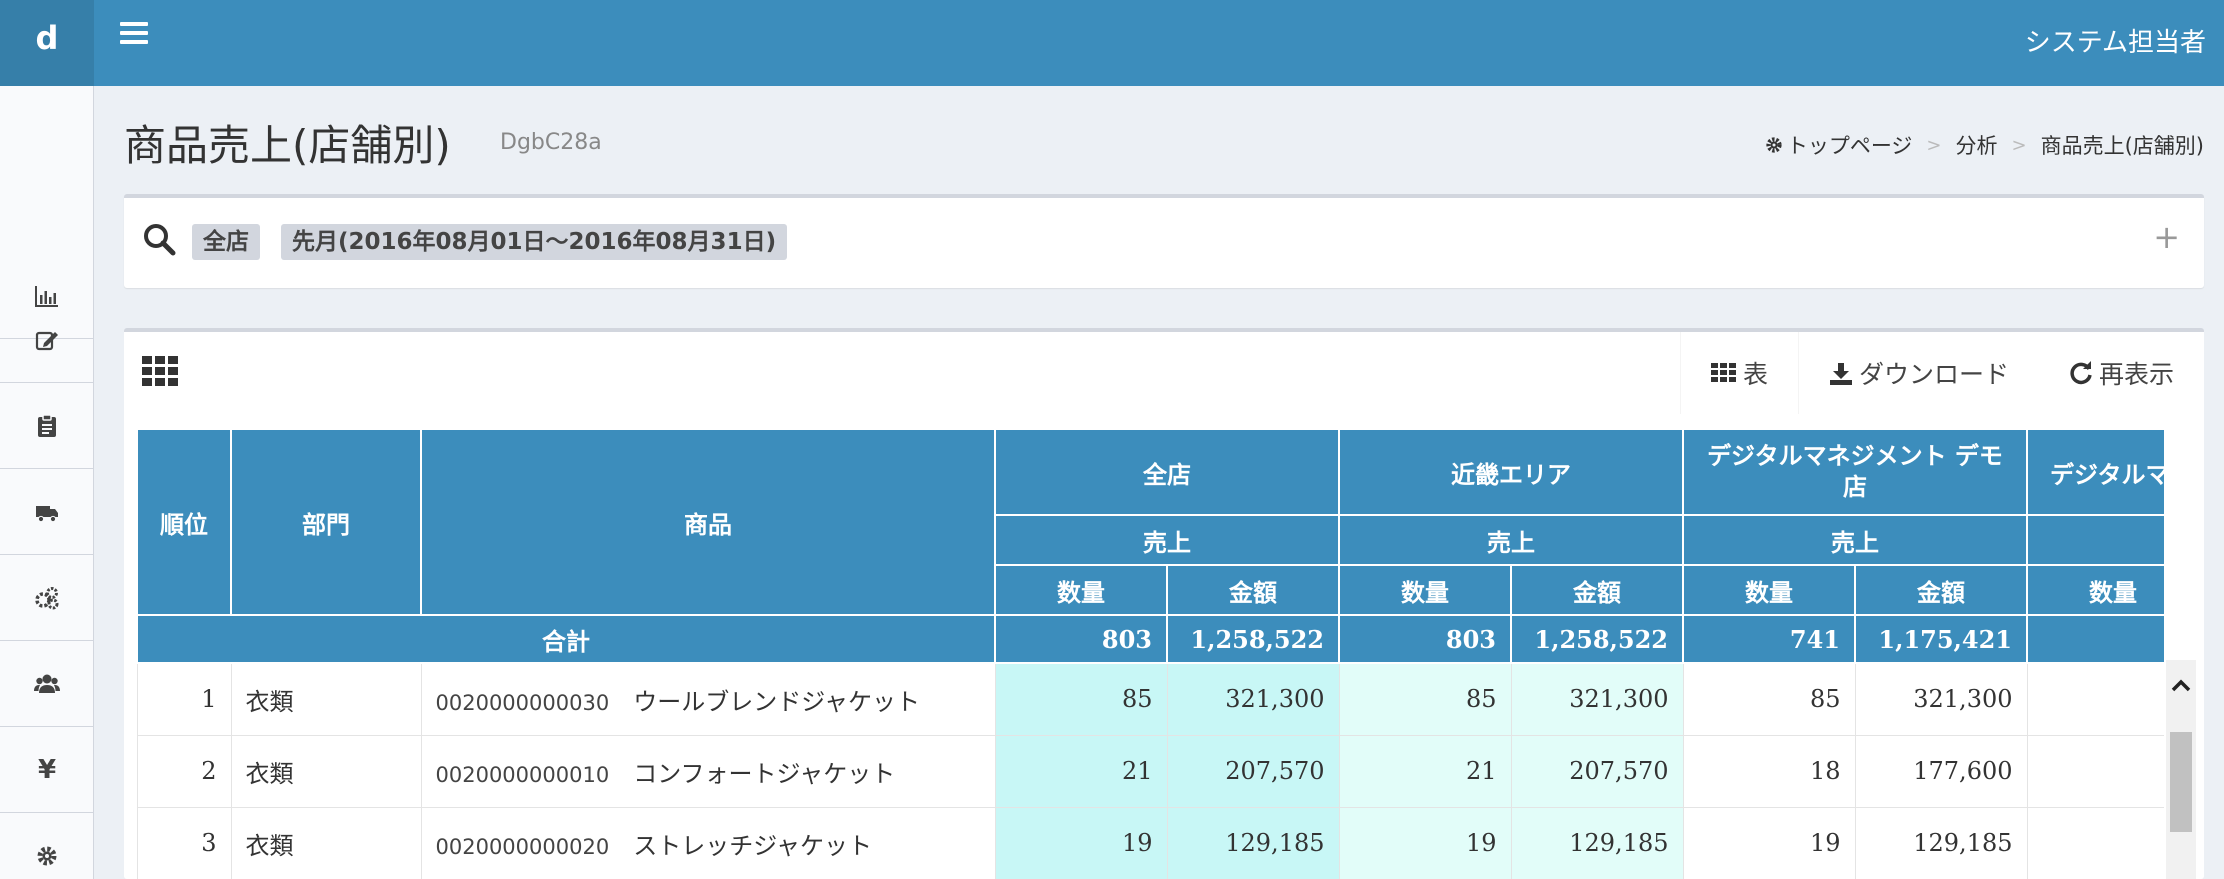 This screenshot has width=2224, height=879. Describe the element at coordinates (326, 522) in the screenshot. I see `header-dept: 部門` at that location.